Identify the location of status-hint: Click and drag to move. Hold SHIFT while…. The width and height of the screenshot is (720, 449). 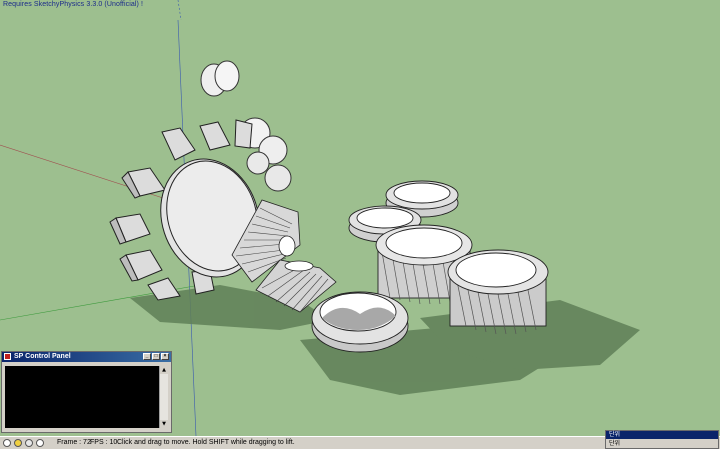
(206, 442).